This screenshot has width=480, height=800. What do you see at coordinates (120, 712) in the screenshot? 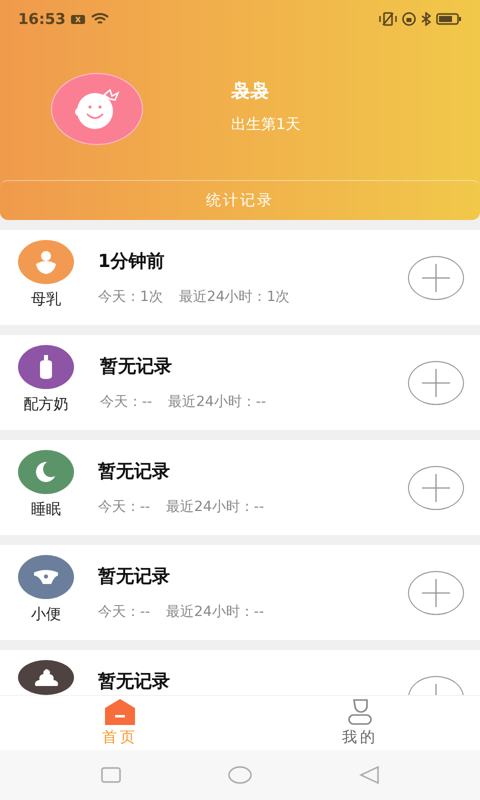
I see `home-icon` at bounding box center [120, 712].